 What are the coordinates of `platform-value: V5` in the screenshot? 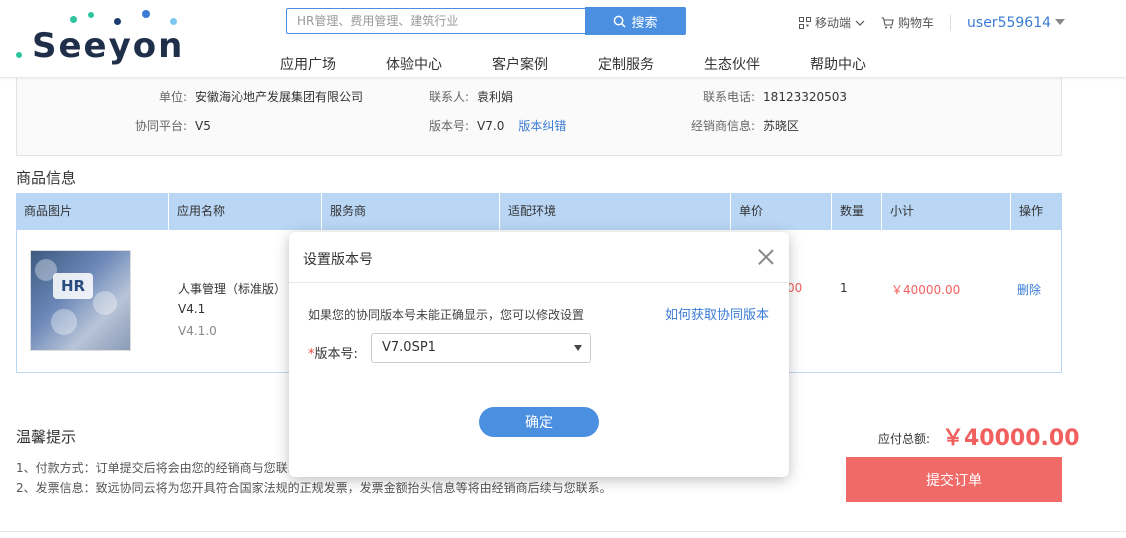 It's located at (203, 125).